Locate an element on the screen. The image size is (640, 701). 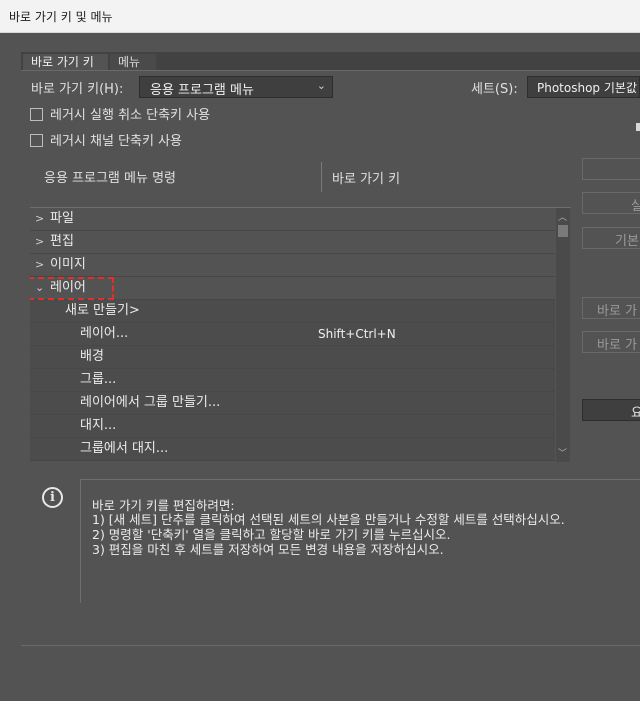
use-default-button: 기본 is located at coordinates (611, 238).